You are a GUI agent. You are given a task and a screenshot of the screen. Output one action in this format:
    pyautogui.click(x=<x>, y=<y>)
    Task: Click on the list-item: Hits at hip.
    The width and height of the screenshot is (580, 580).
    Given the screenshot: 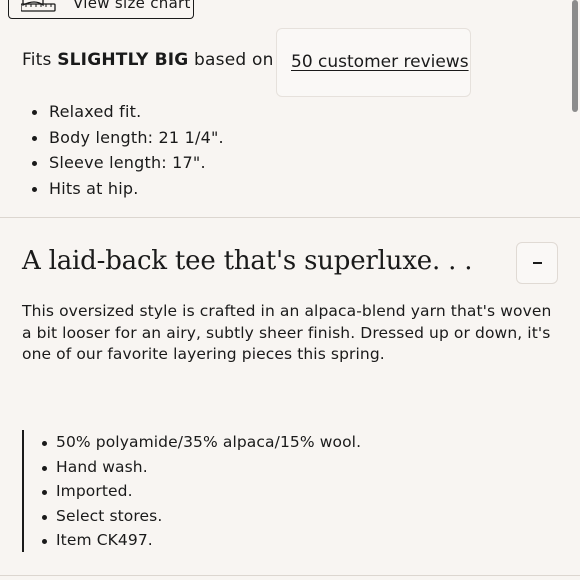 What is the action you would take?
    pyautogui.click(x=126, y=189)
    